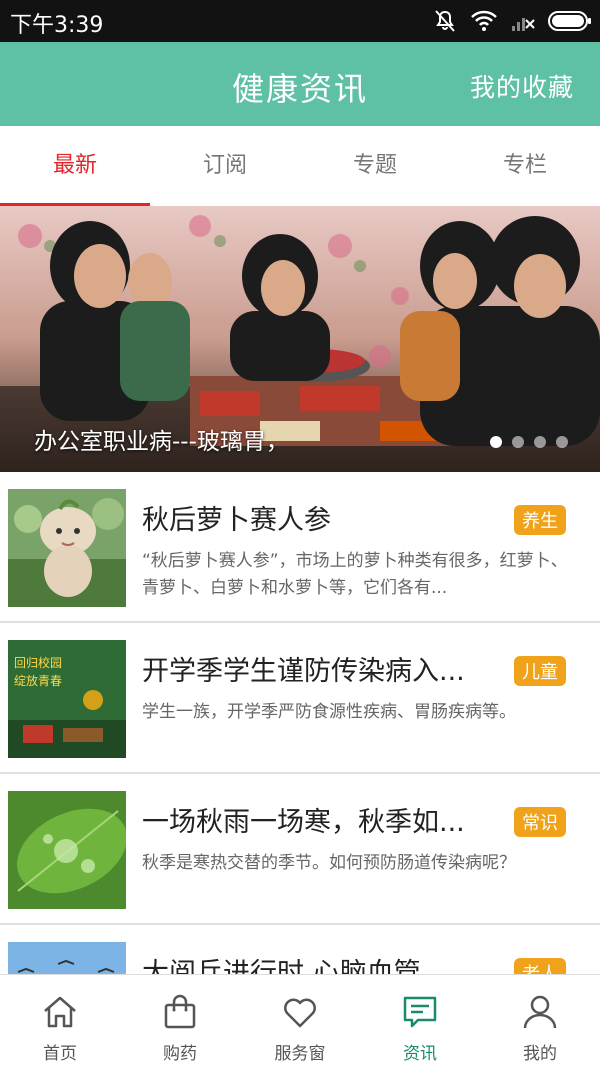 The height and width of the screenshot is (1067, 600). Describe the element at coordinates (67, 699) in the screenshot. I see `news-thumbnail: 回归校园 绽放青春` at that location.